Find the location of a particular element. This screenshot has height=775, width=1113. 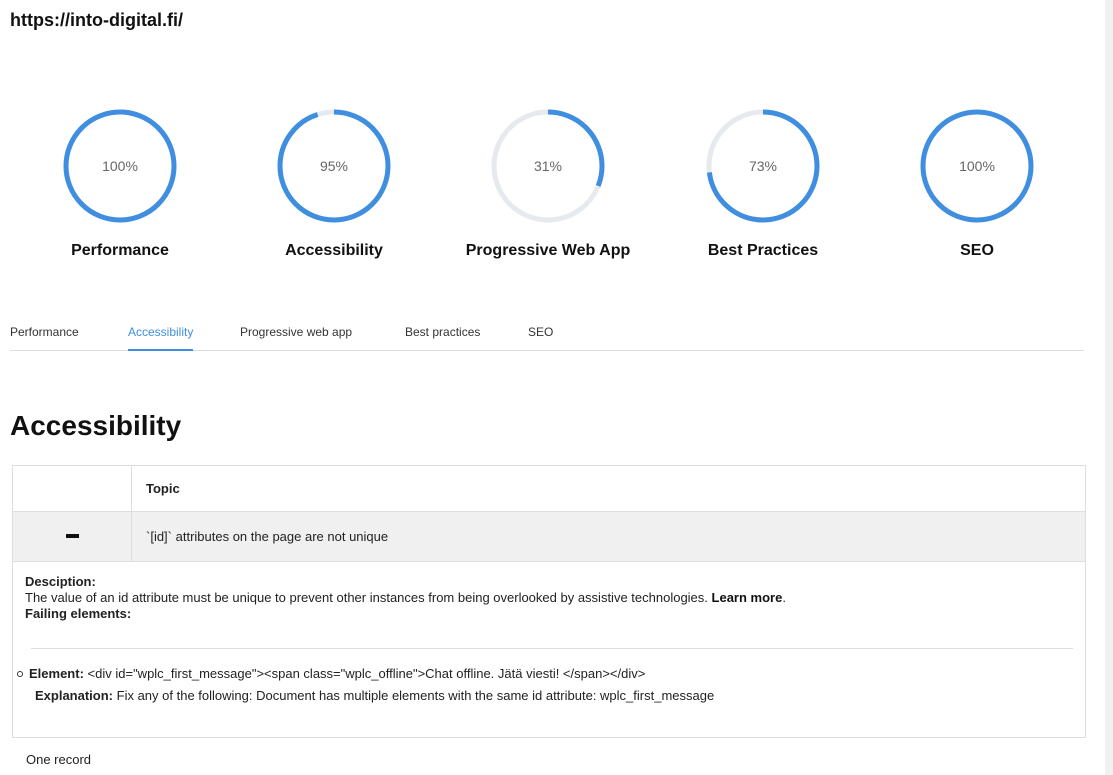

gauge-percent: 73% is located at coordinates (763, 166).